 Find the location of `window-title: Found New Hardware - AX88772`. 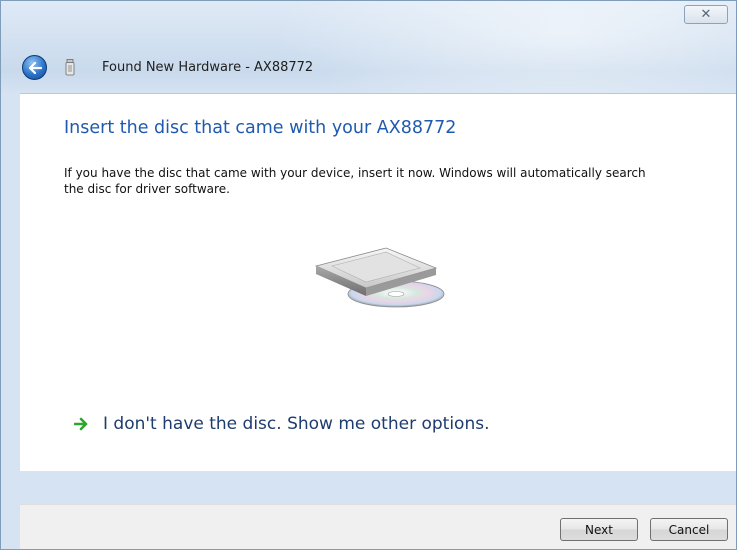

window-title: Found New Hardware - AX88772 is located at coordinates (208, 67).